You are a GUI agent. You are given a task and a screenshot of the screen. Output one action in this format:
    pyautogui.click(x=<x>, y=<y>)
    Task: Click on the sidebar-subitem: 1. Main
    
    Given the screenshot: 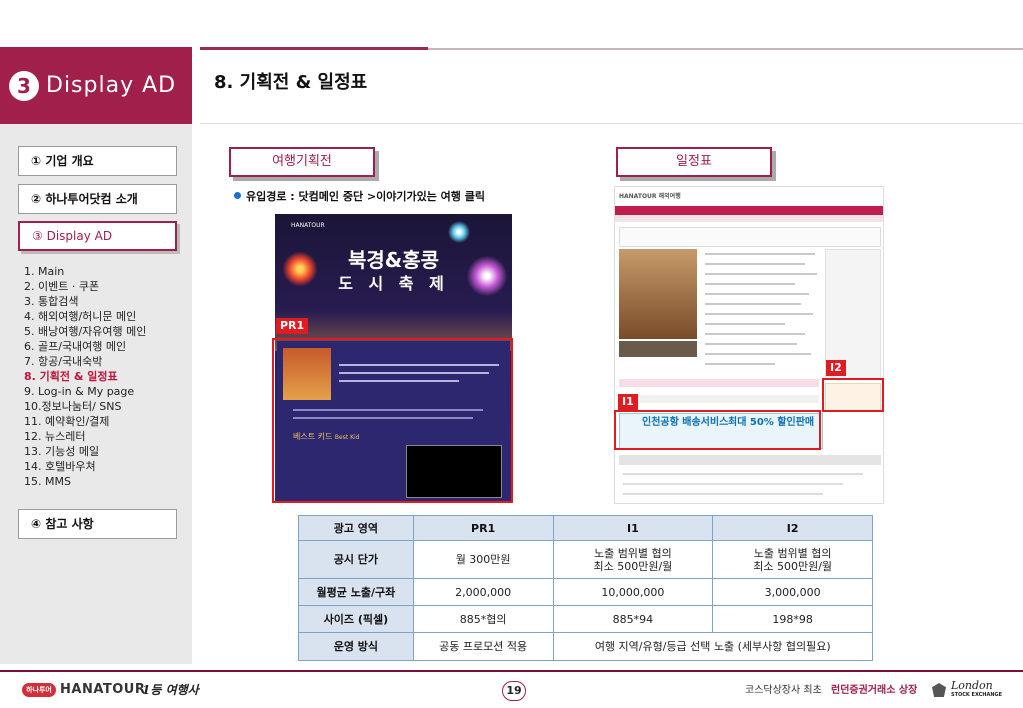 What is the action you would take?
    pyautogui.click(x=85, y=271)
    